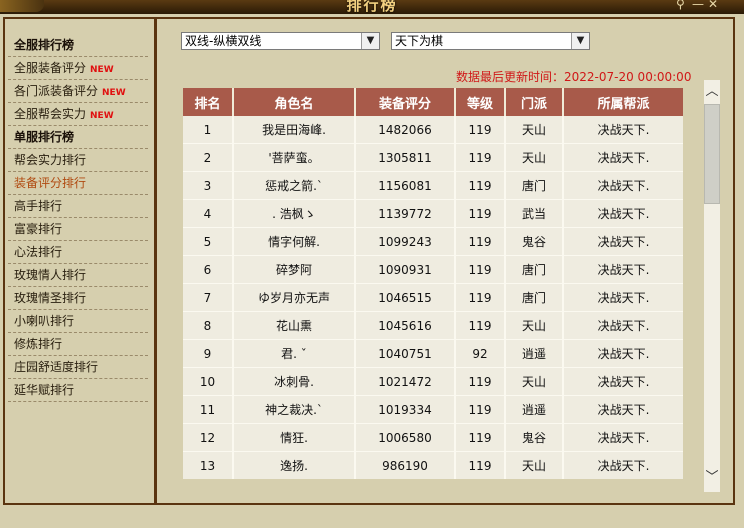 This screenshot has width=744, height=528. What do you see at coordinates (680, 5) in the screenshot?
I see `pin-icon: ⚲` at bounding box center [680, 5].